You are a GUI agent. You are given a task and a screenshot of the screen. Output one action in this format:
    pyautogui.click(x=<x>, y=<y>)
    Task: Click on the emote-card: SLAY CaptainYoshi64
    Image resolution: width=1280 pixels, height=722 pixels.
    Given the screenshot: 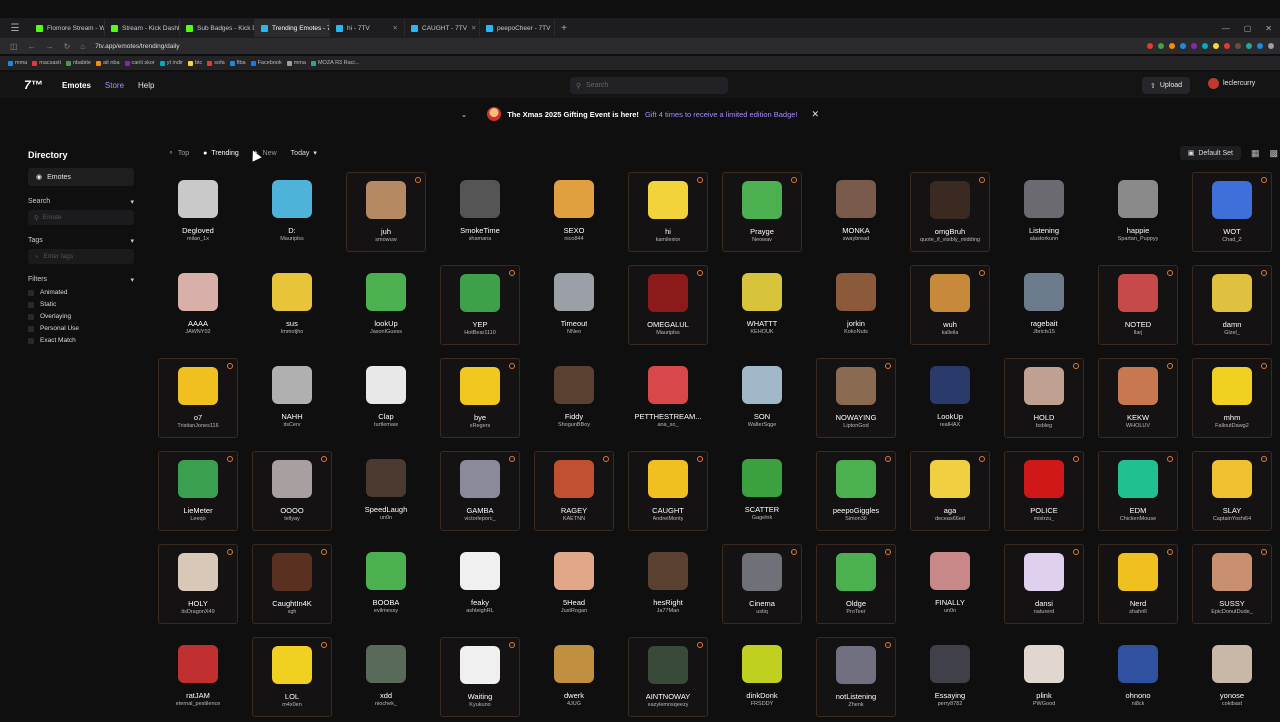 What is the action you would take?
    pyautogui.click(x=1232, y=491)
    